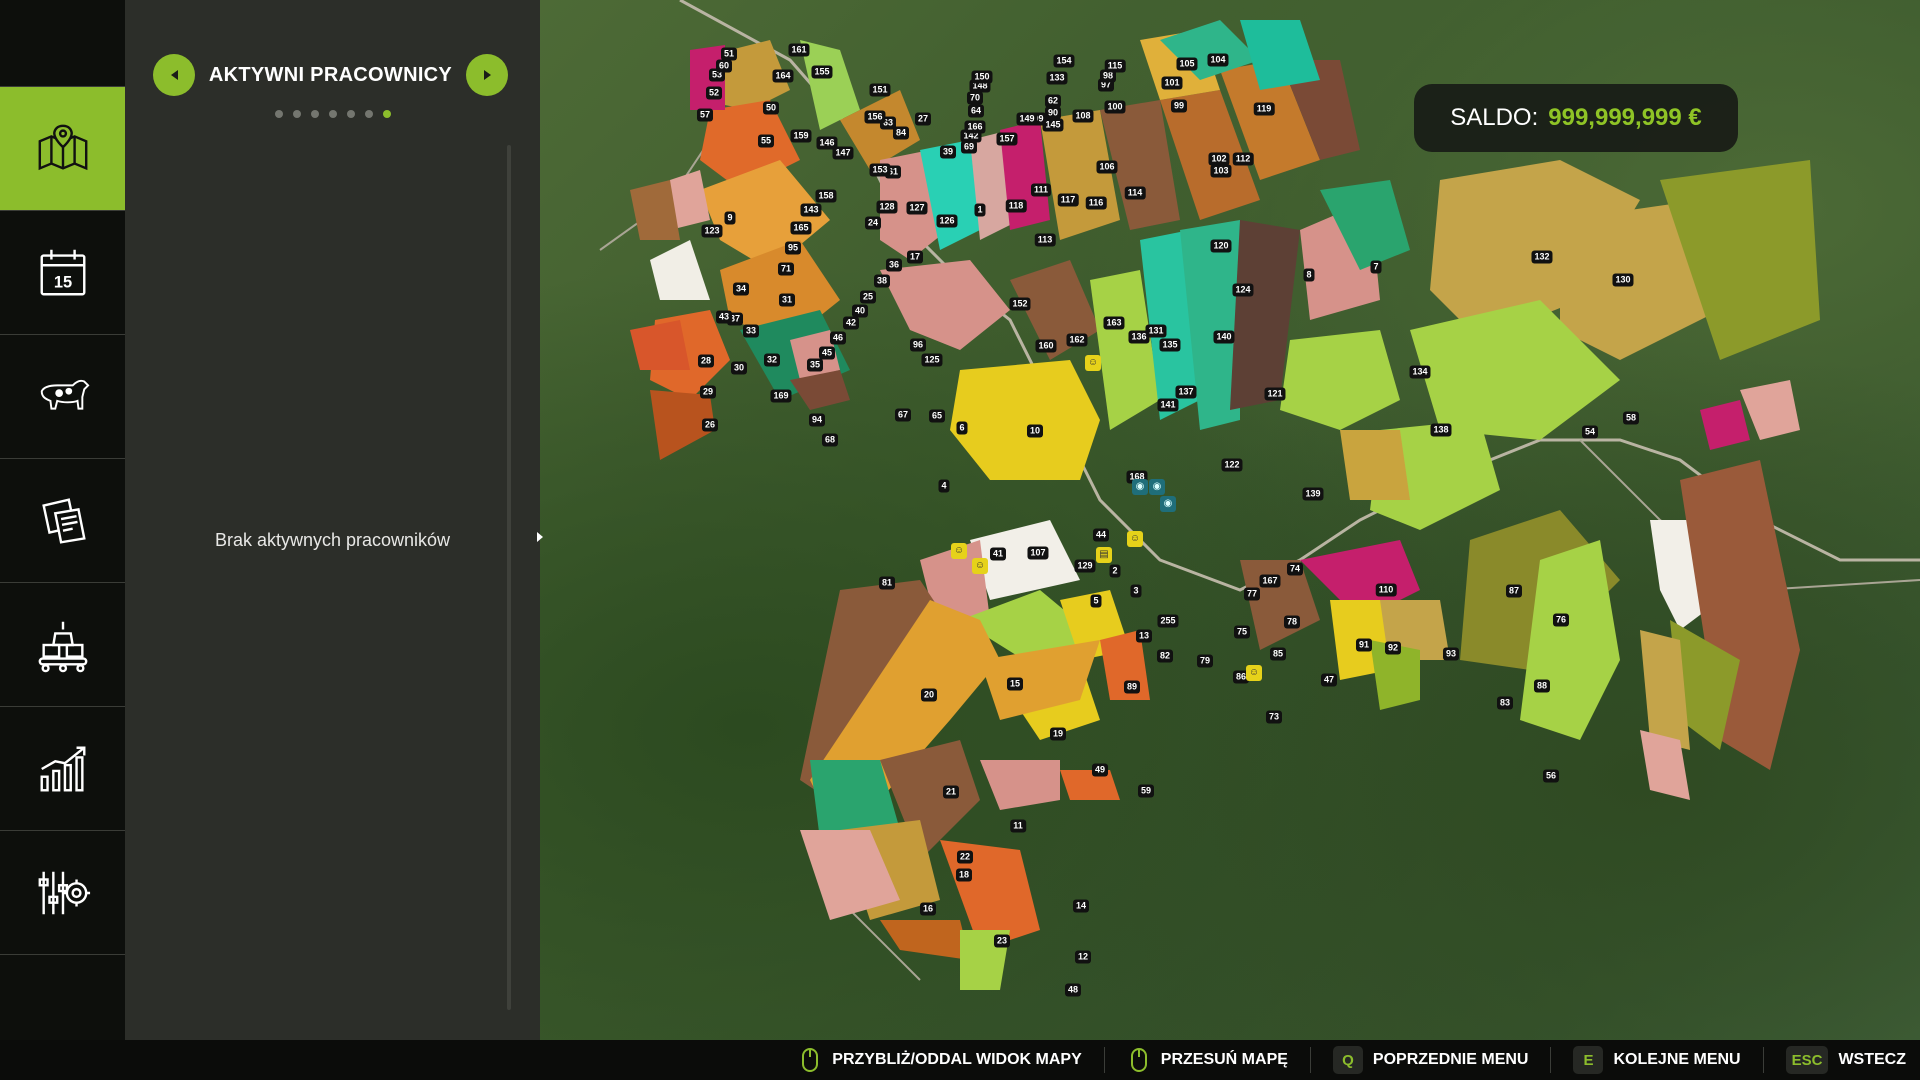 The image size is (1920, 1080). Describe the element at coordinates (801, 136) in the screenshot. I see `field-number-label: 159` at that location.